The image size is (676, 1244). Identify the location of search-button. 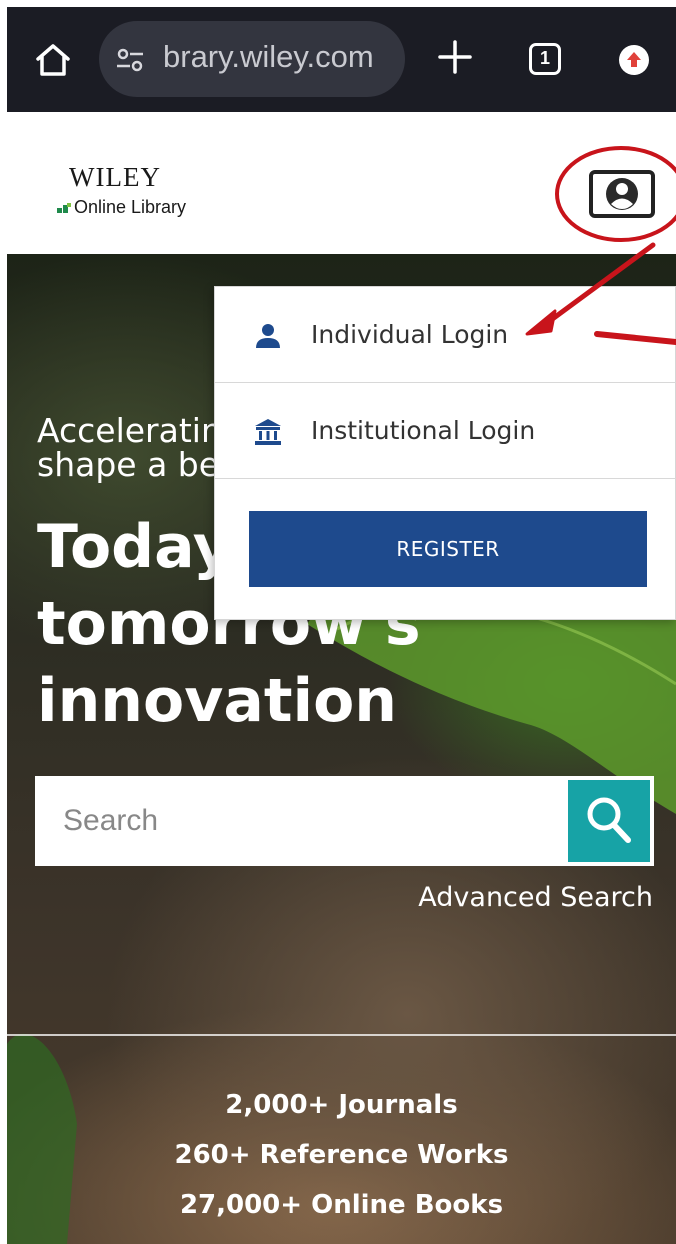
(609, 821).